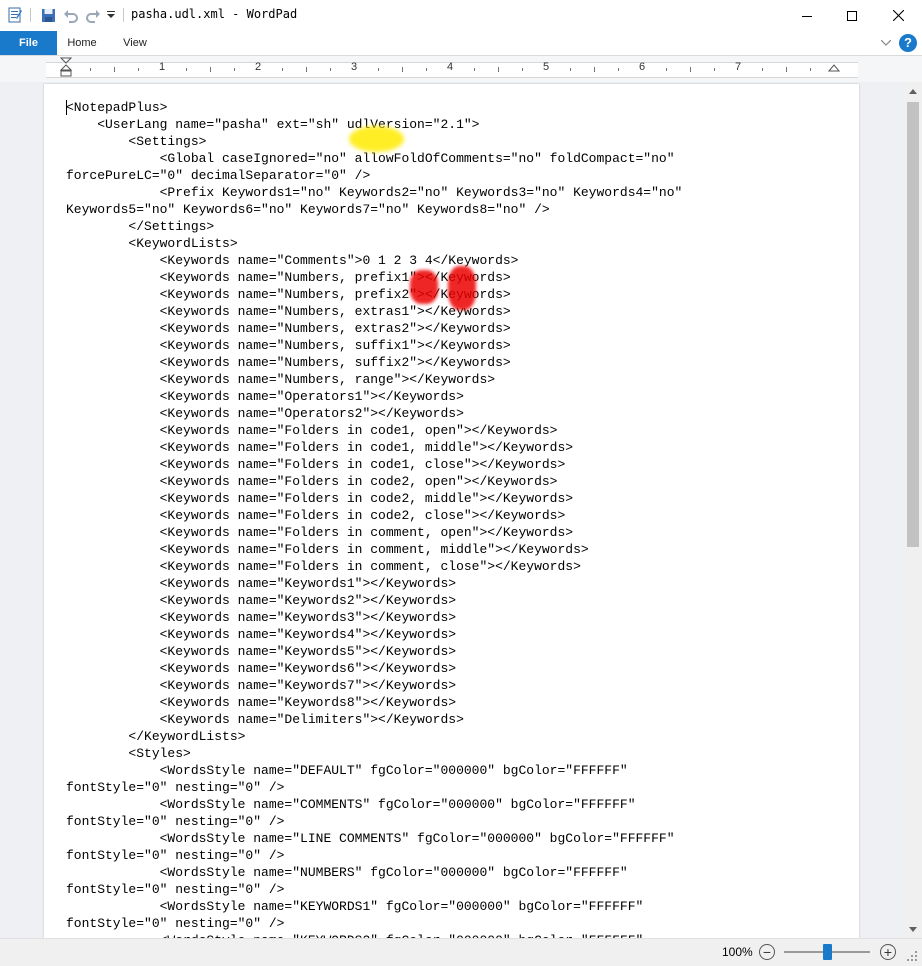 Image resolution: width=922 pixels, height=966 pixels. What do you see at coordinates (128, 753) in the screenshot?
I see `document-line: <Styles>` at bounding box center [128, 753].